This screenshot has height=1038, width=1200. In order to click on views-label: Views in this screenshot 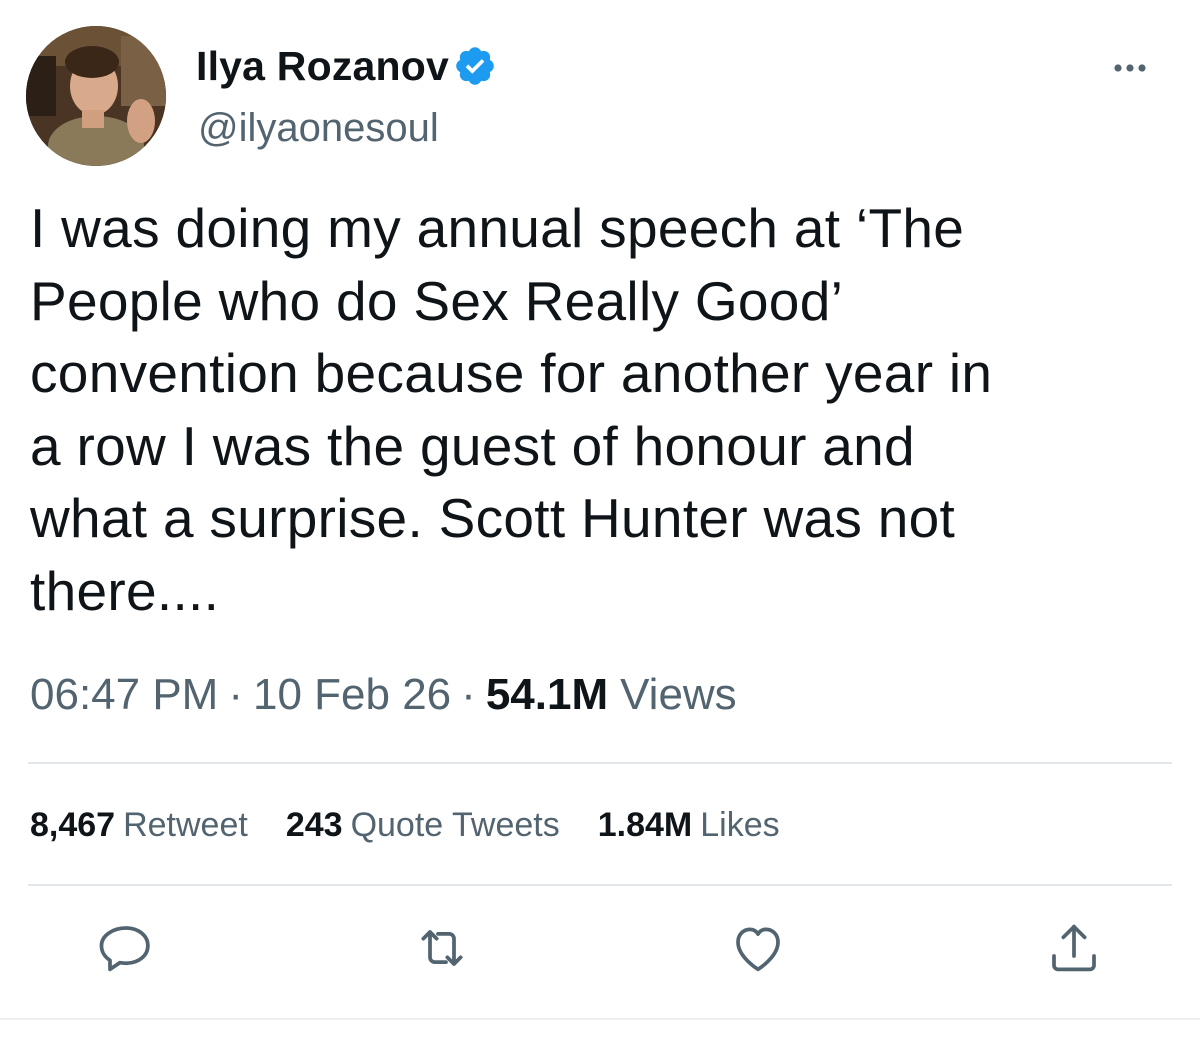, I will do `click(678, 695)`.